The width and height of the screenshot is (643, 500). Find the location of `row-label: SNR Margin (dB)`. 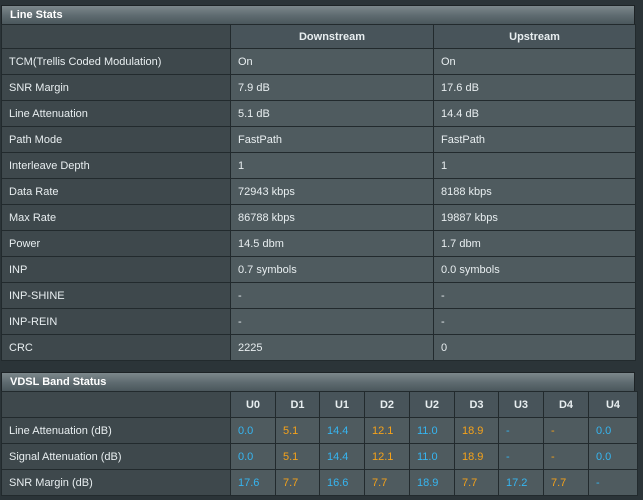

row-label: SNR Margin (dB) is located at coordinates (116, 482).